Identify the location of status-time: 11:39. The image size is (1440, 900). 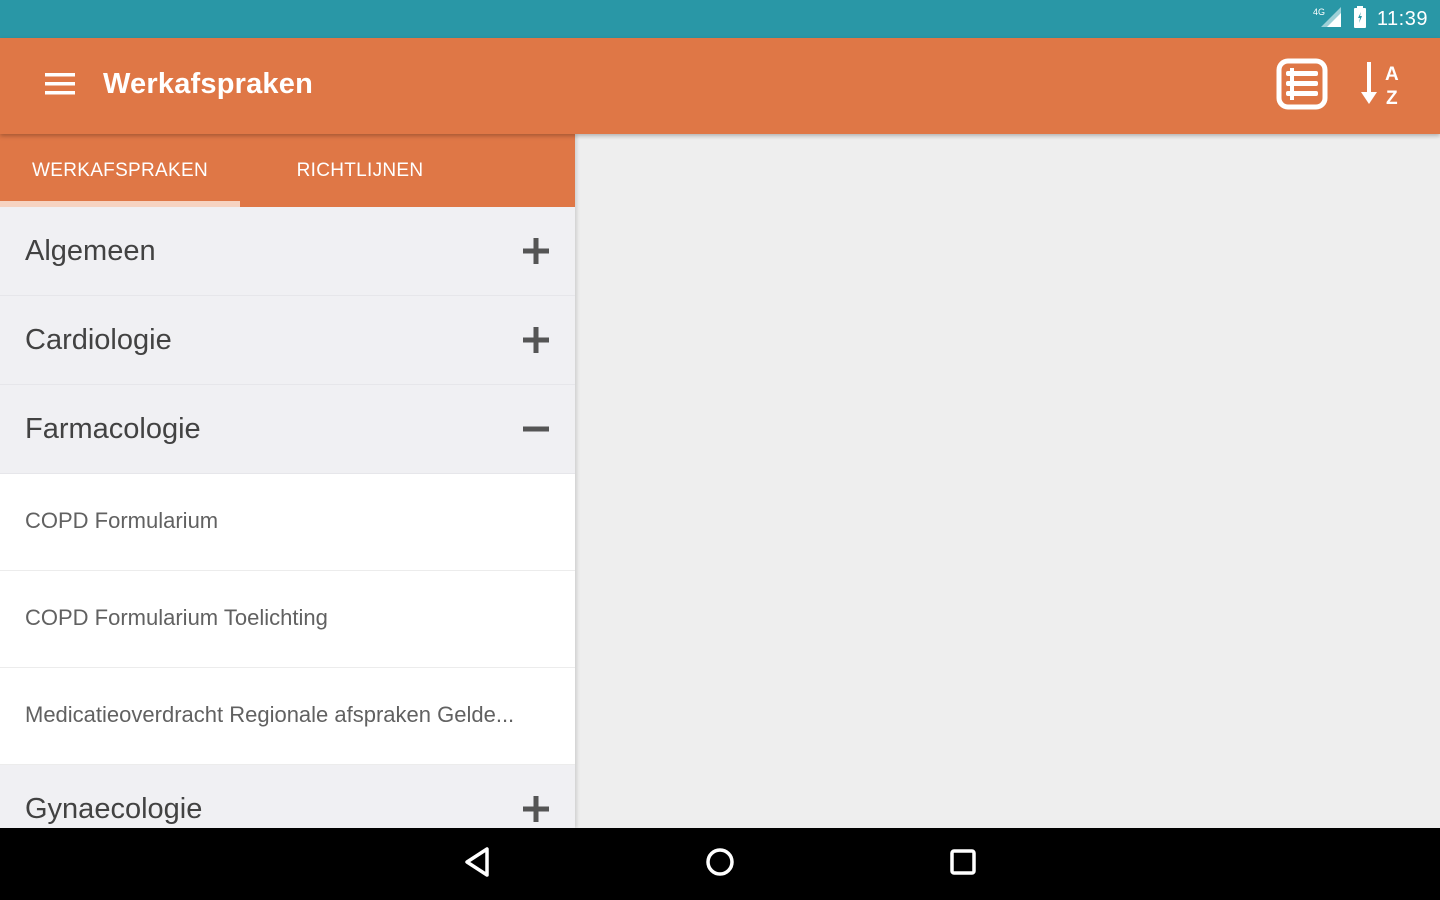
(1402, 18).